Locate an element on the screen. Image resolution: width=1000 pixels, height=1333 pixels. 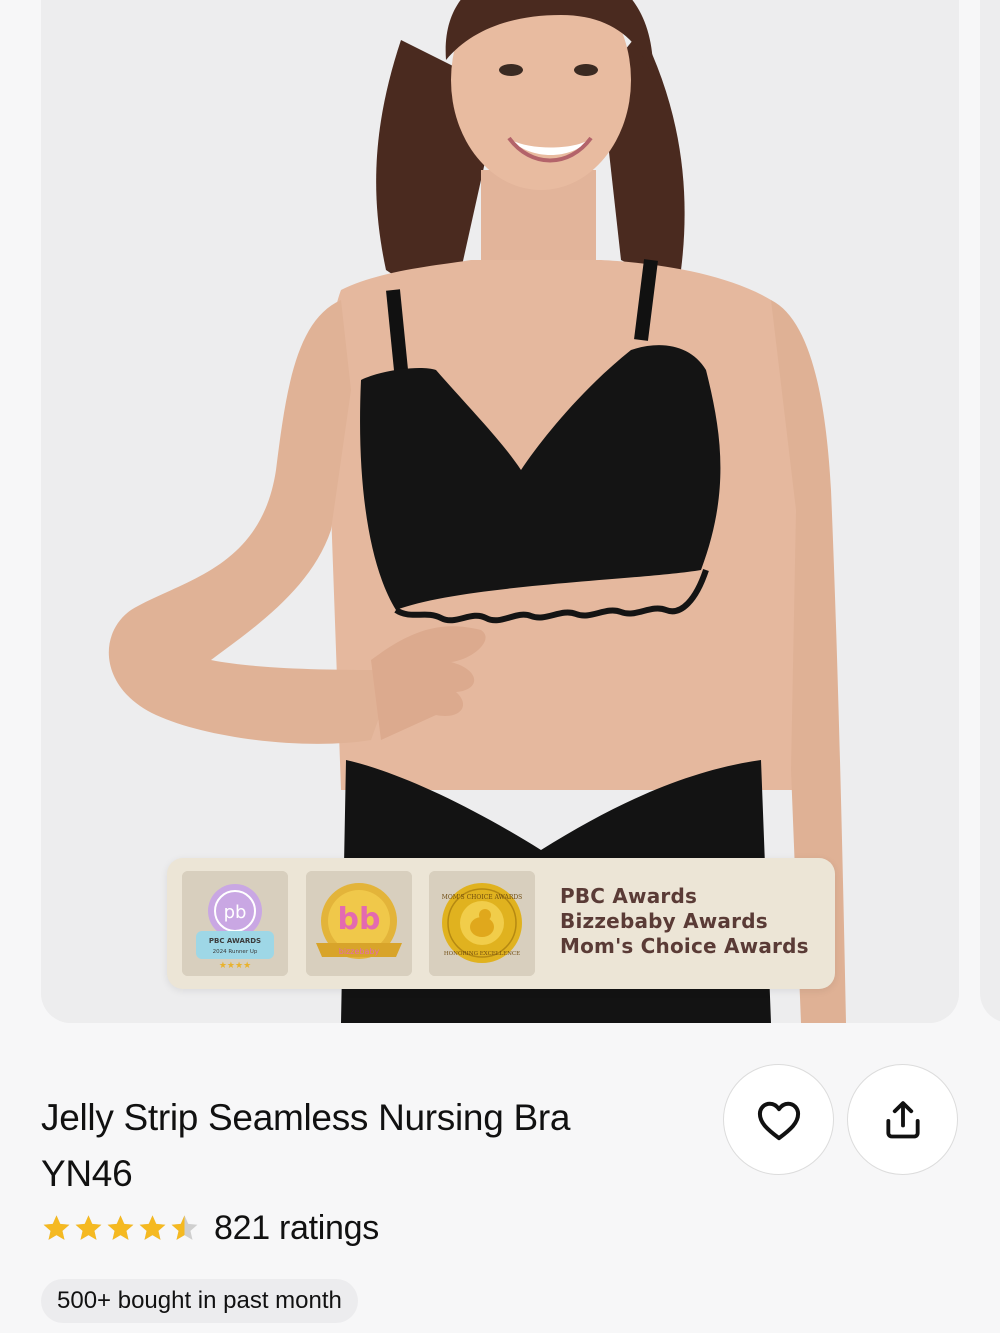
rating-row: 821 ratings is located at coordinates (210, 1228).